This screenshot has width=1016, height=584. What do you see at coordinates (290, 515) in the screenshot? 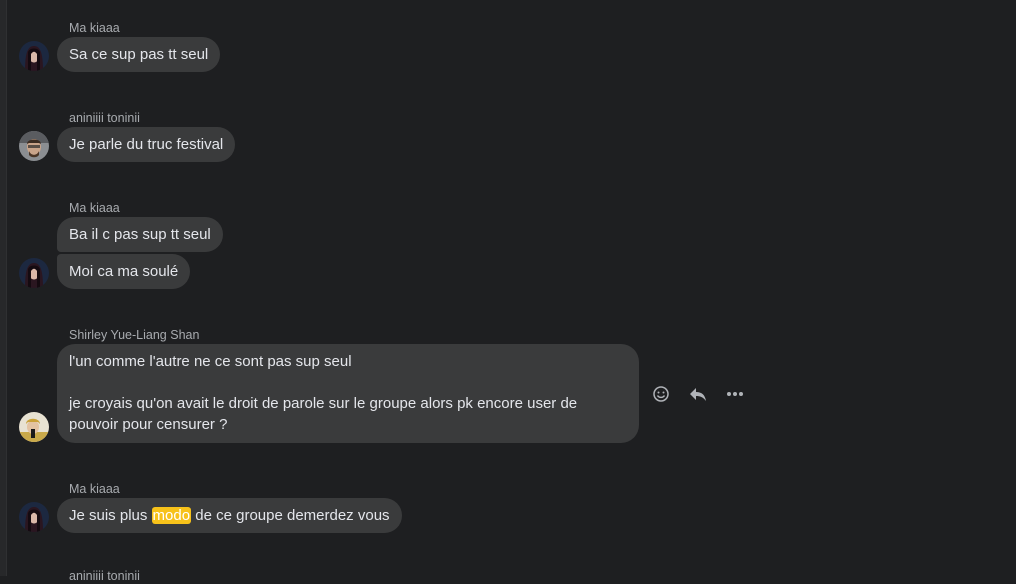
I see `message-text: de ce groupe demerdez vous` at bounding box center [290, 515].